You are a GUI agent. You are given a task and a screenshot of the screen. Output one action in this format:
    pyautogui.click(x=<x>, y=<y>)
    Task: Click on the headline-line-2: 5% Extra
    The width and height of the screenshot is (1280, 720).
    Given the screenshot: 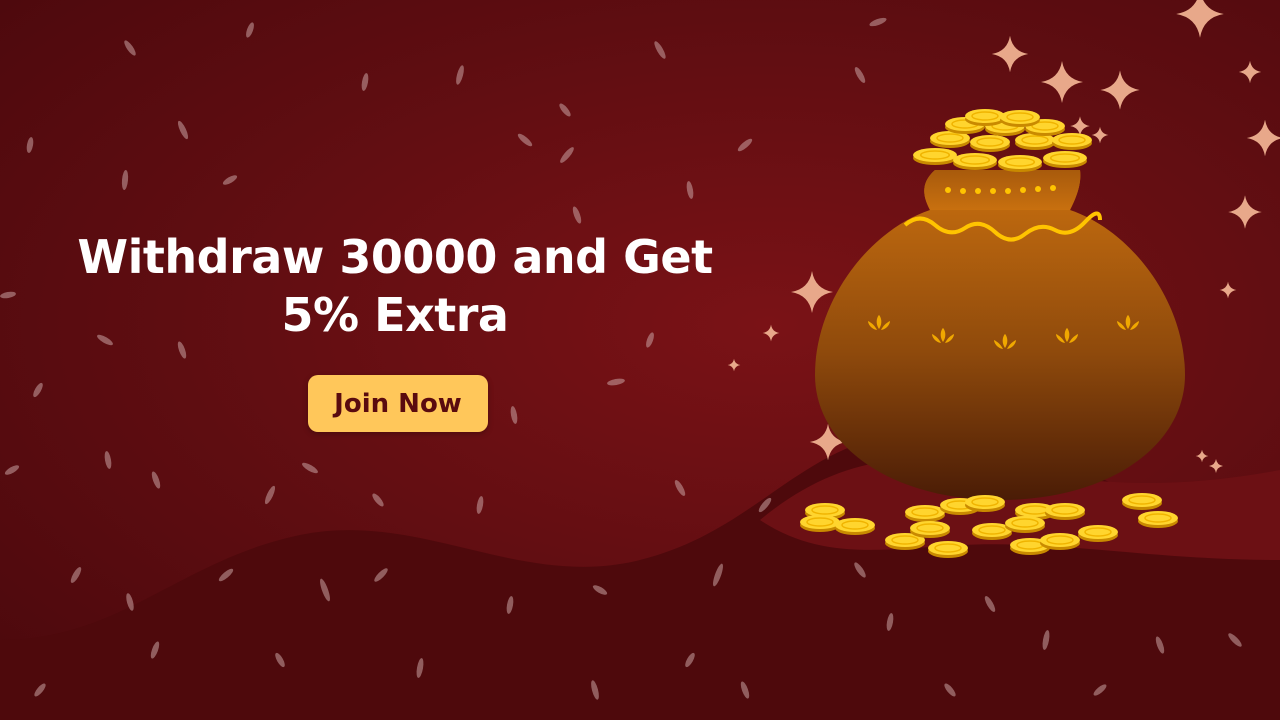 What is the action you would take?
    pyautogui.click(x=395, y=315)
    